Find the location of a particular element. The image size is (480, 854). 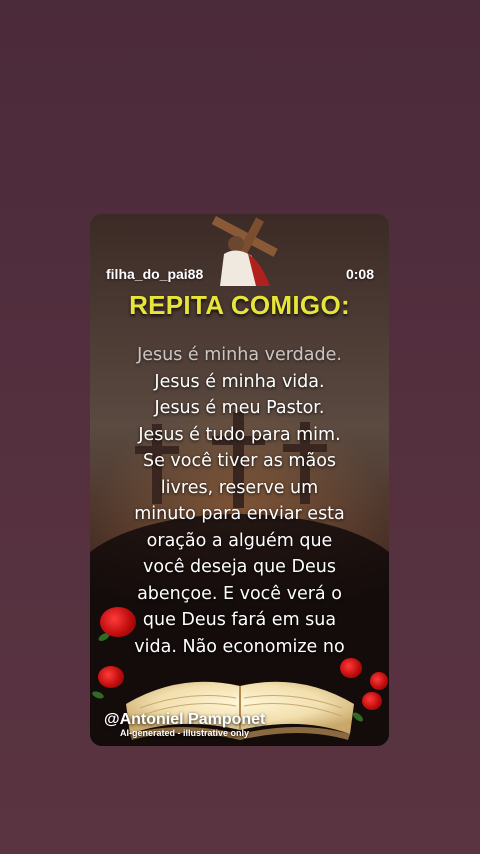

prayer-line: oração a alguém que is located at coordinates (239, 540).